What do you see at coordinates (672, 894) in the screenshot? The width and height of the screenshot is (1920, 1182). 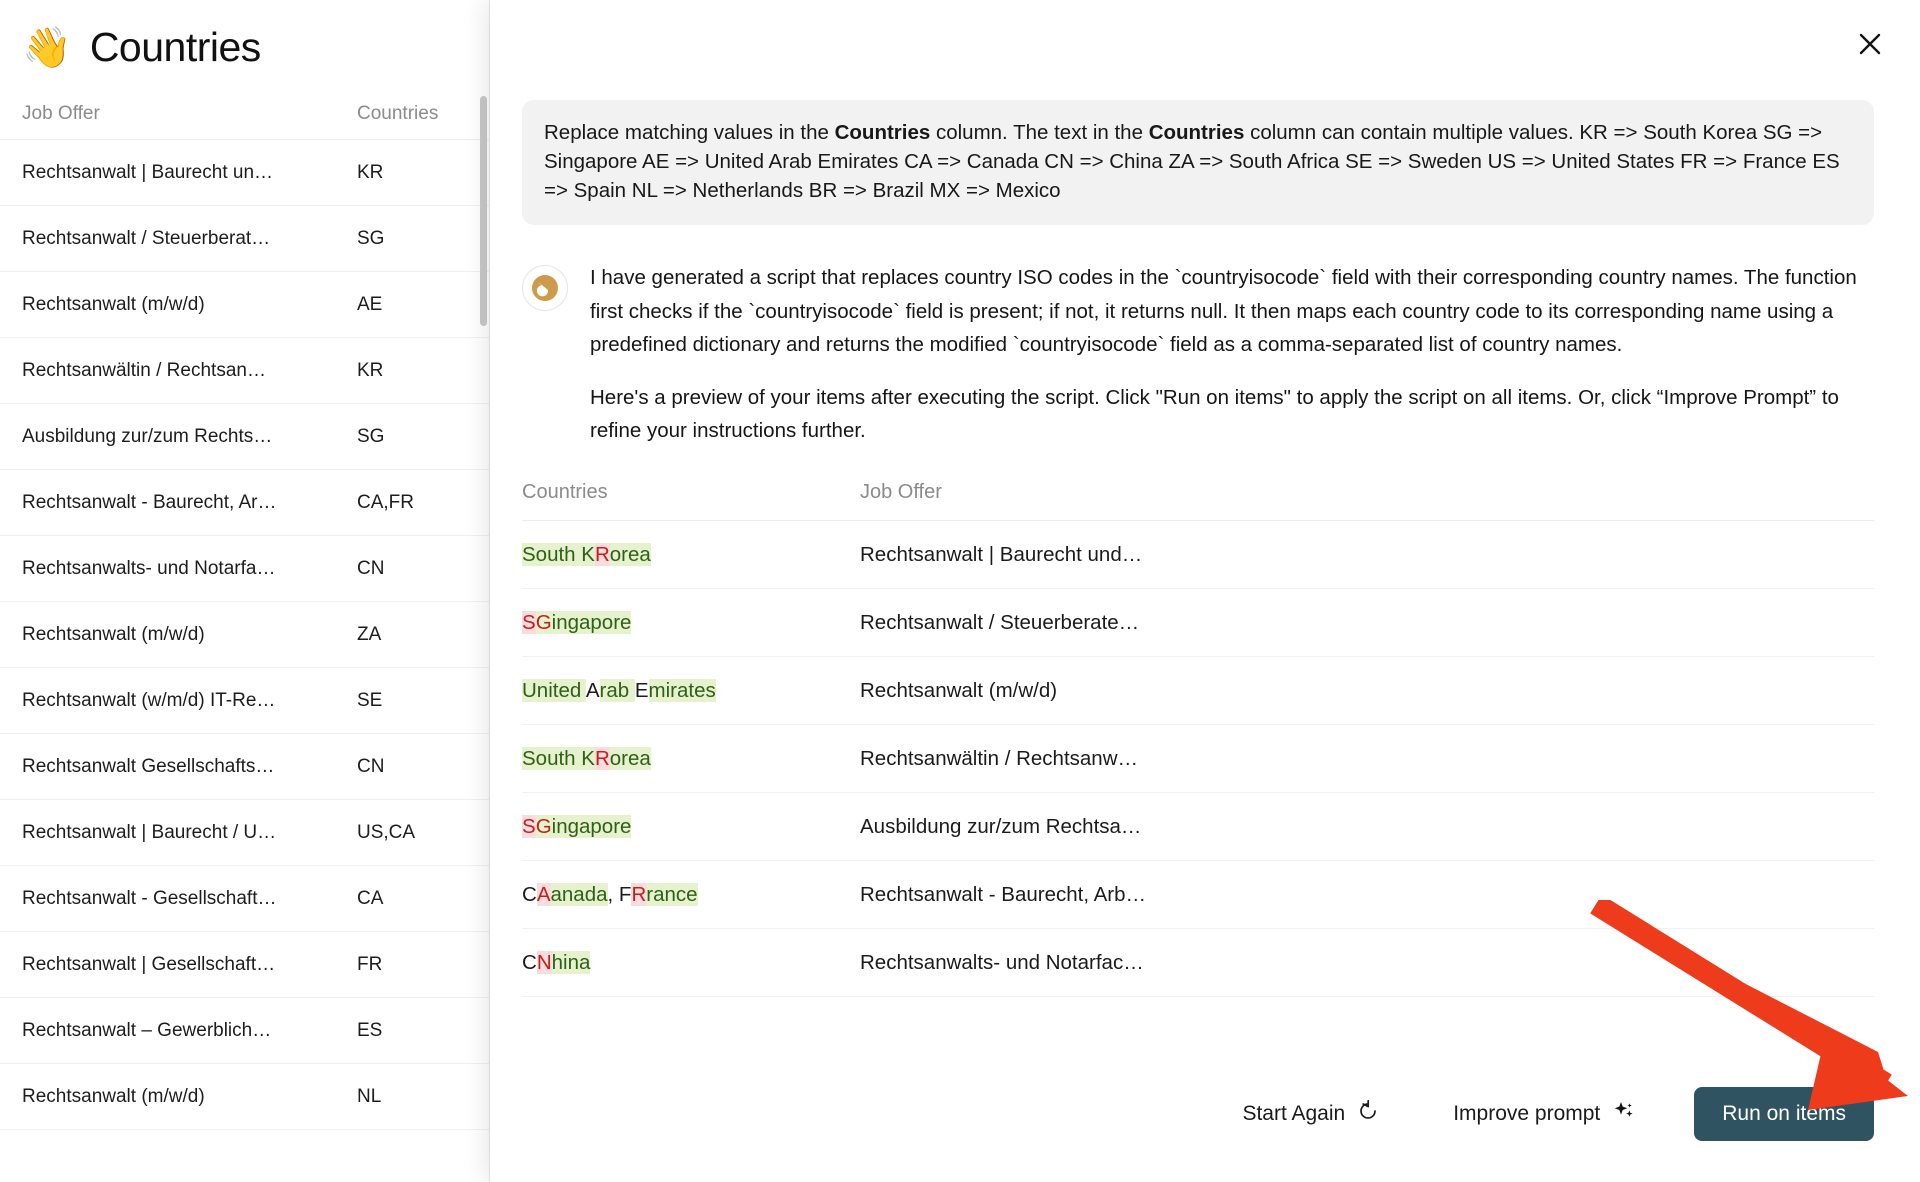 I see `diff-inserted-text: rance` at bounding box center [672, 894].